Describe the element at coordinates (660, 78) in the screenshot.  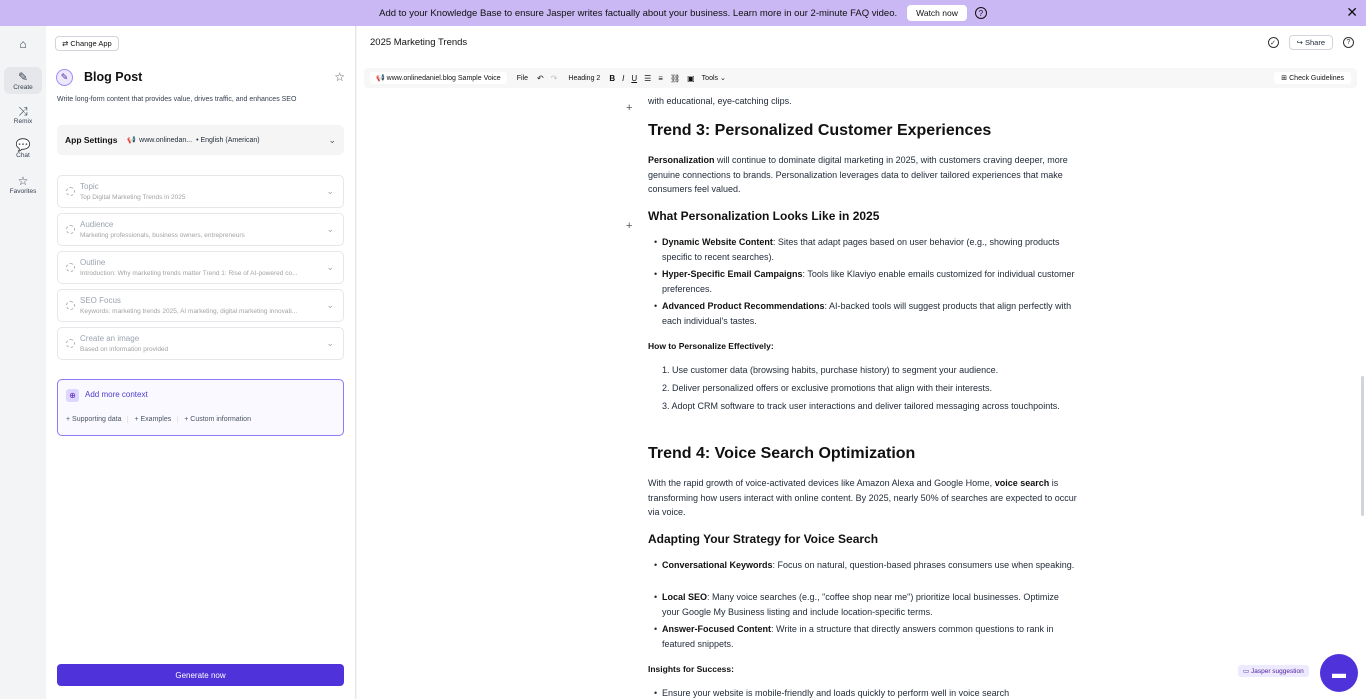
I see `numbered-list-icon: ≡` at that location.